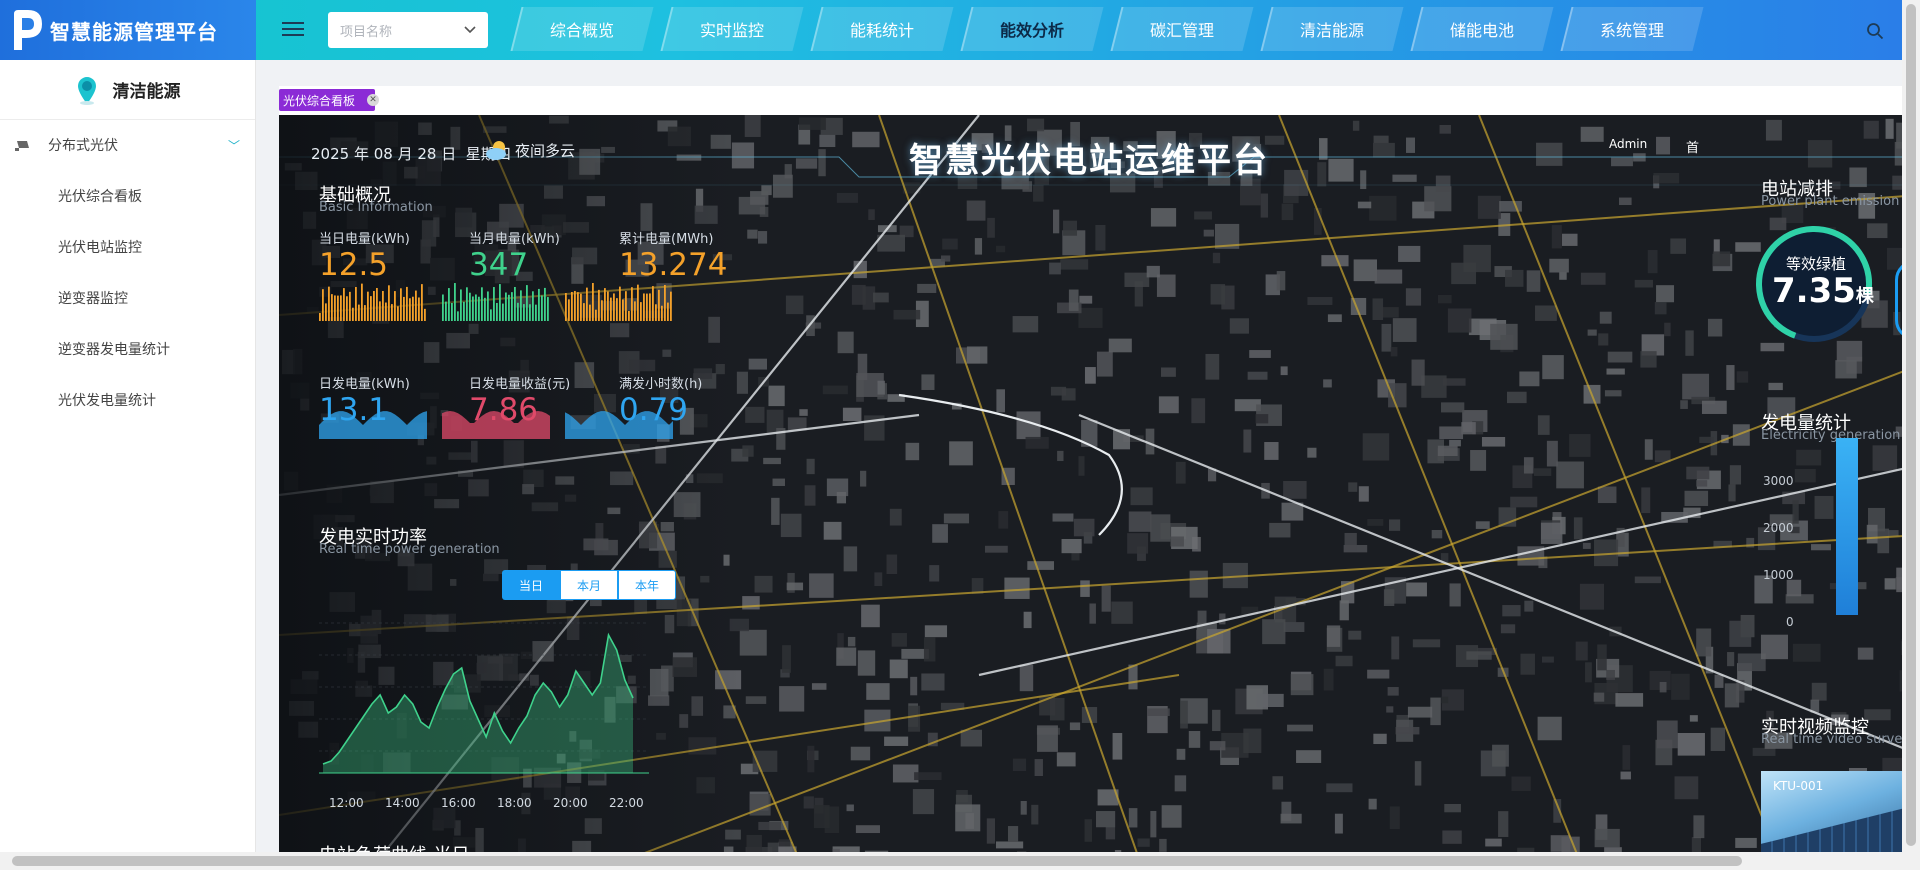 The height and width of the screenshot is (870, 1920). I want to click on logo-icon, so click(28, 30).